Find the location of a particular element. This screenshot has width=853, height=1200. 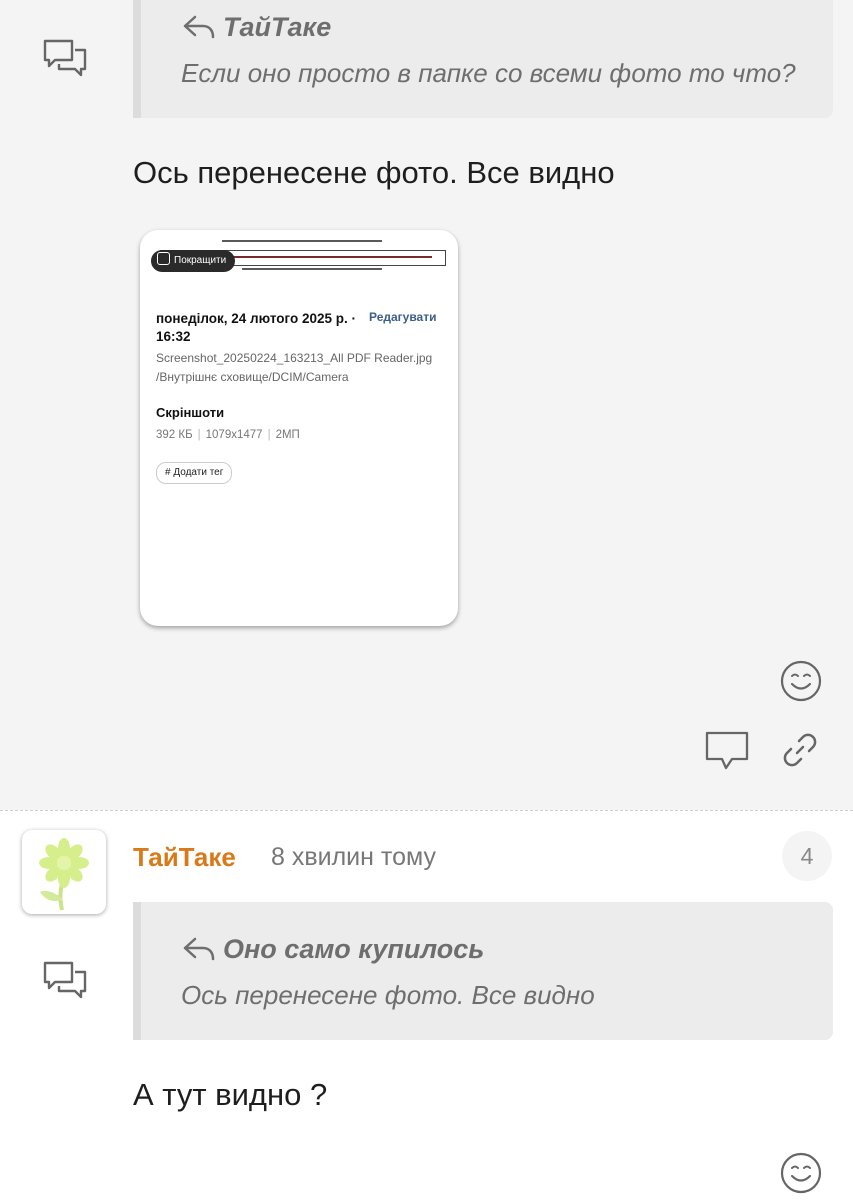

quote-author: ТайТаке is located at coordinates (256, 27).